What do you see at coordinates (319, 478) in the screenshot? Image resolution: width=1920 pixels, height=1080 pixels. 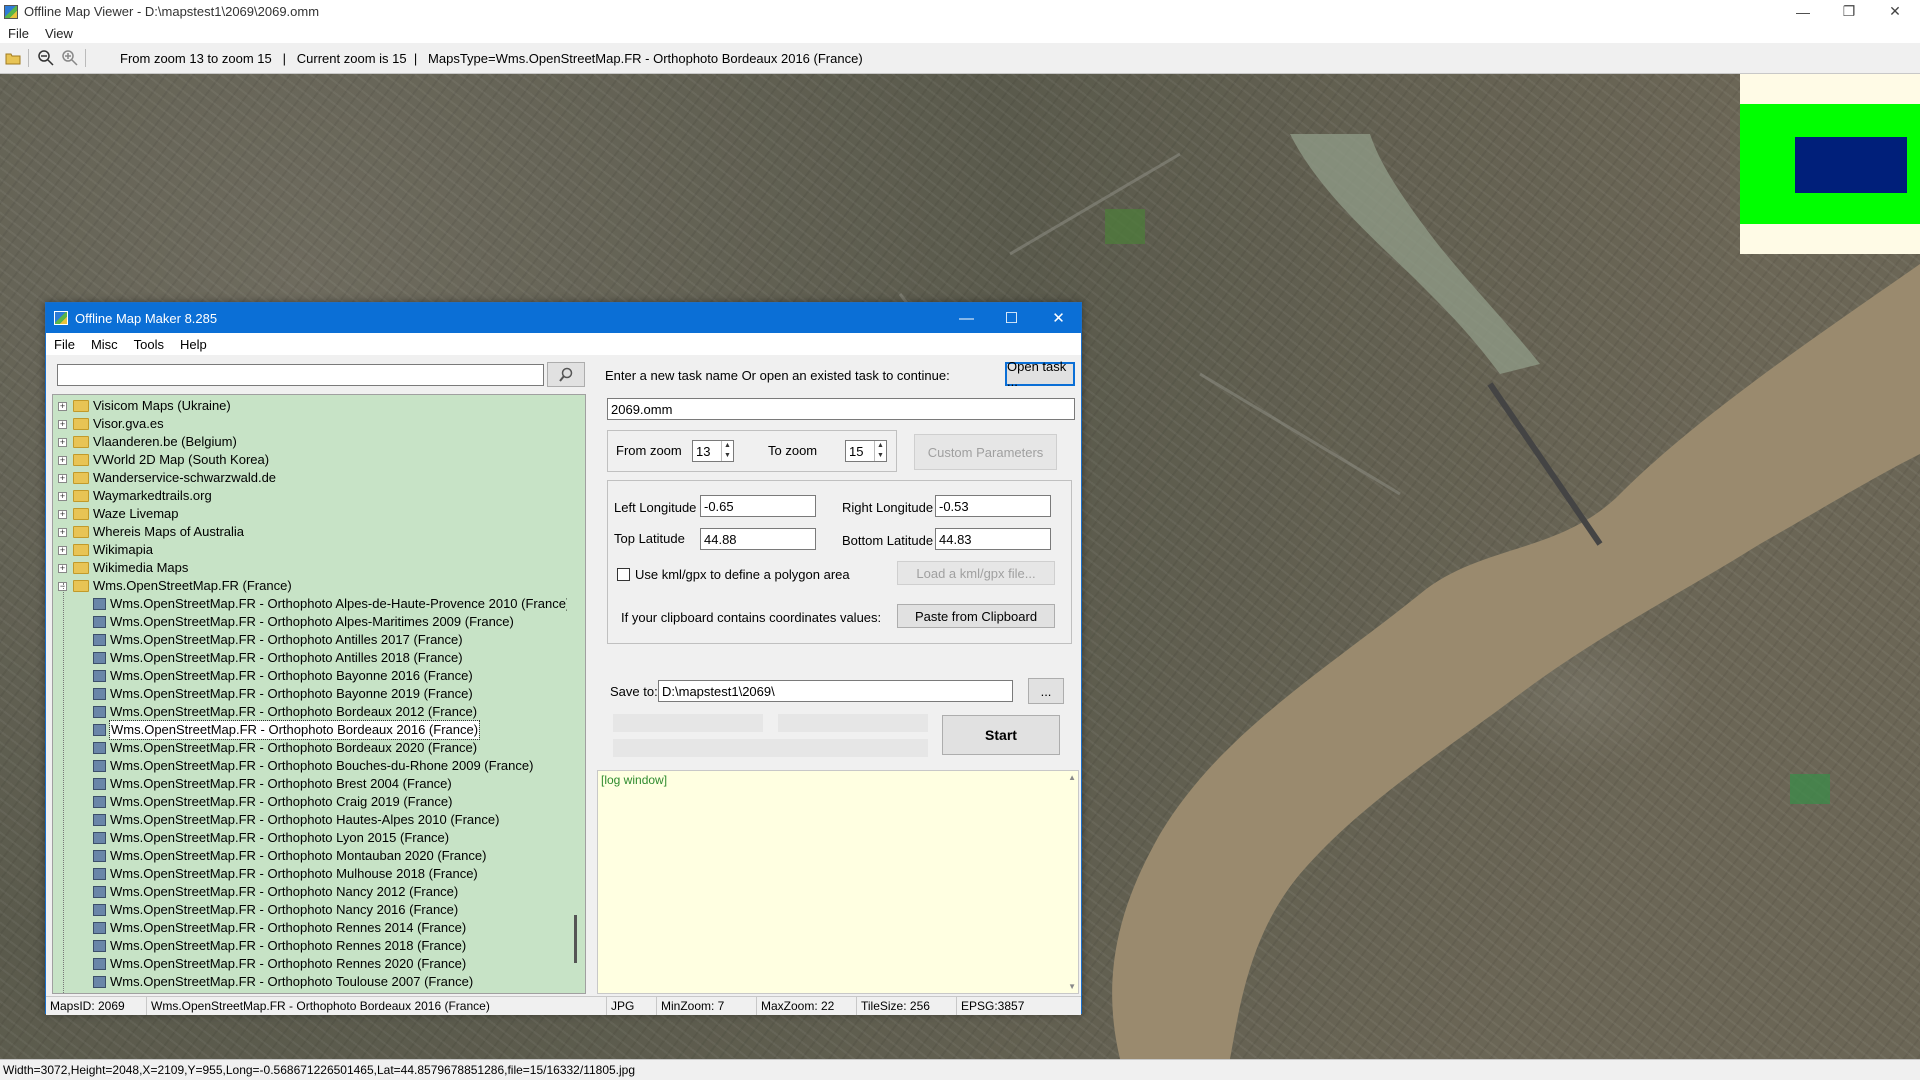 I see `tree-folder: + Wanderservice-schwarzwald.de` at bounding box center [319, 478].